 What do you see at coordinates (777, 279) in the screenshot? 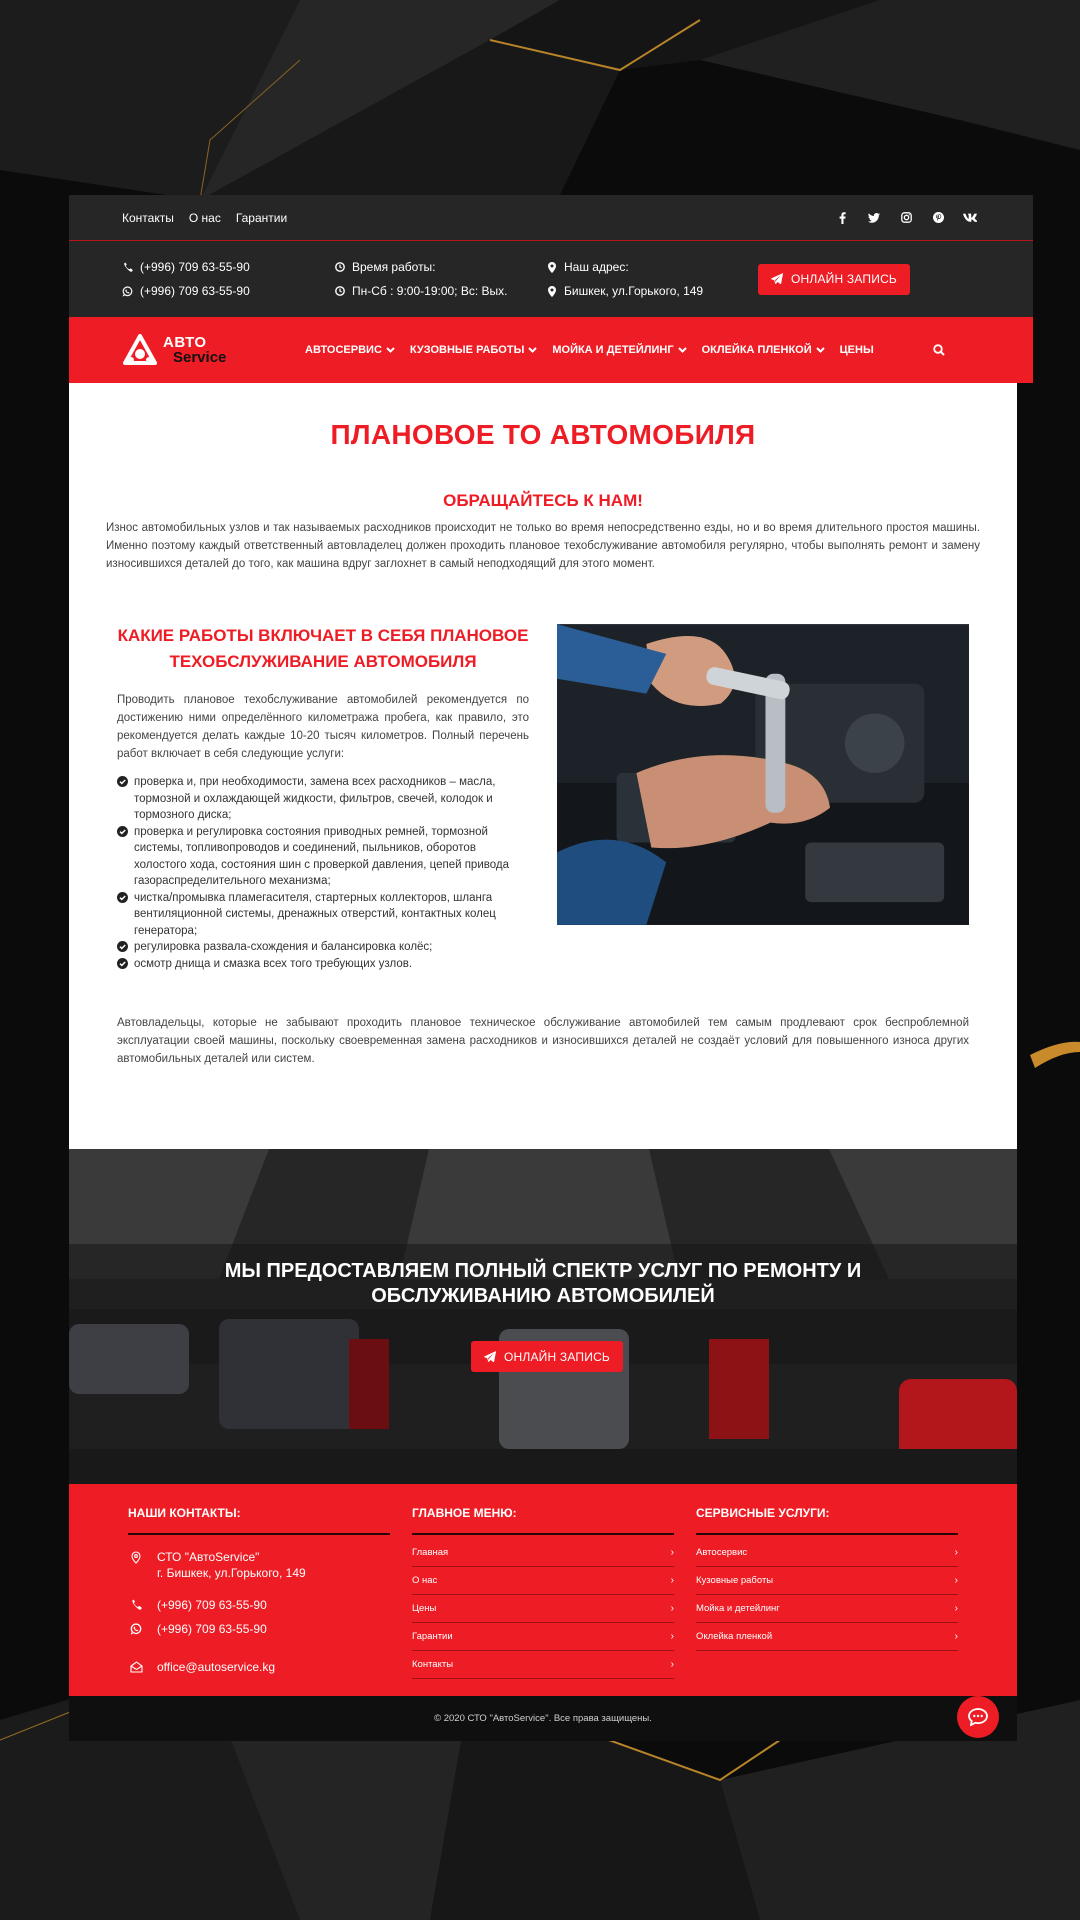
I see `paper-plane-icon` at bounding box center [777, 279].